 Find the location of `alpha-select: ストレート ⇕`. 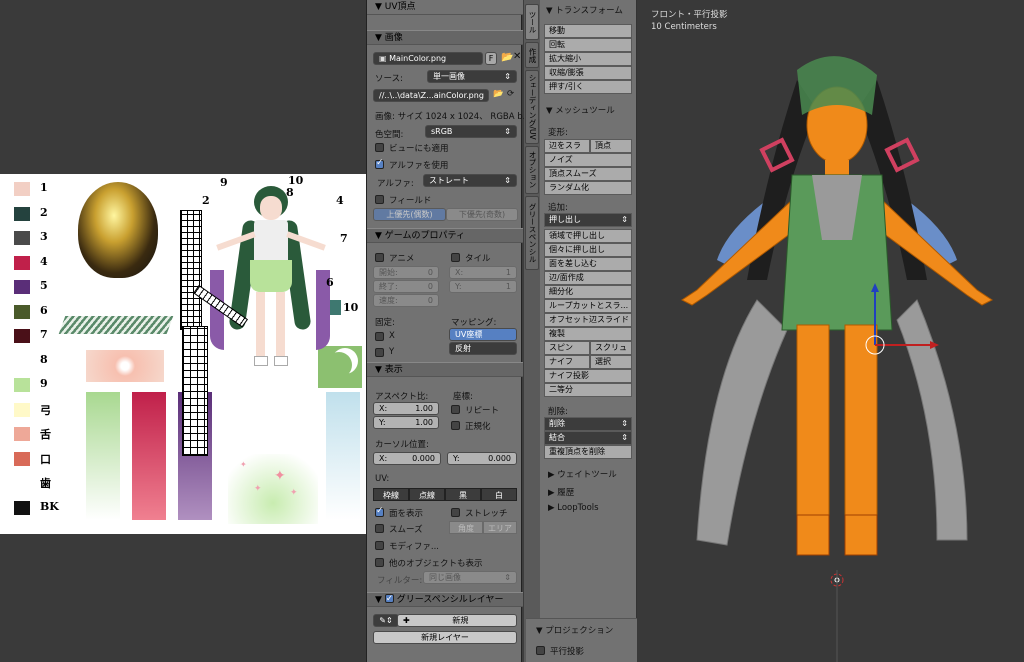

alpha-select: ストレート ⇕ is located at coordinates (470, 180).